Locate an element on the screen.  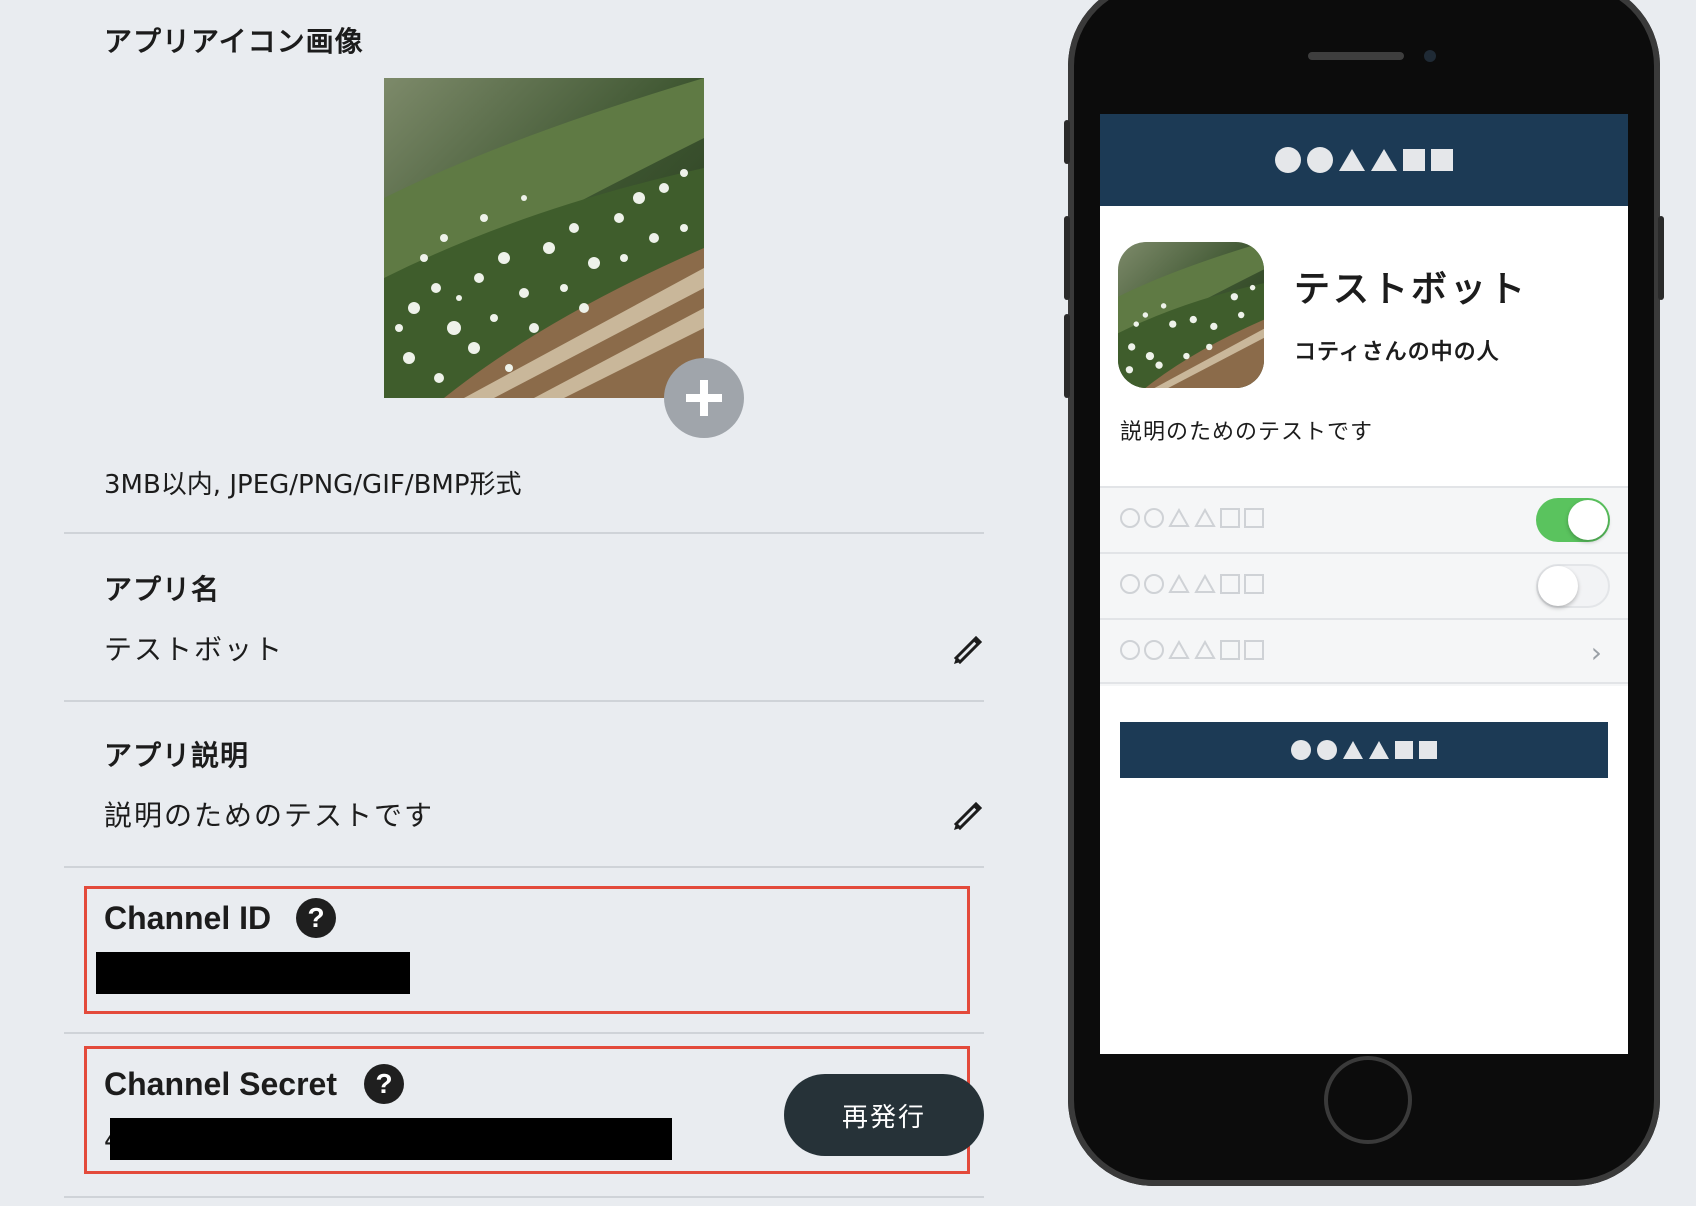
phone-volume-down is located at coordinates (1067, 356).